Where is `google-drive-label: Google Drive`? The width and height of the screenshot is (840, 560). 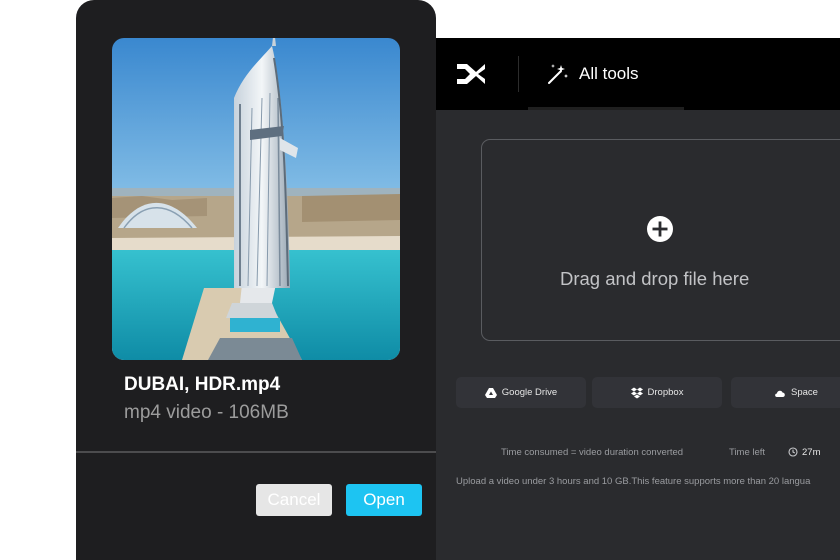 google-drive-label: Google Drive is located at coordinates (529, 392).